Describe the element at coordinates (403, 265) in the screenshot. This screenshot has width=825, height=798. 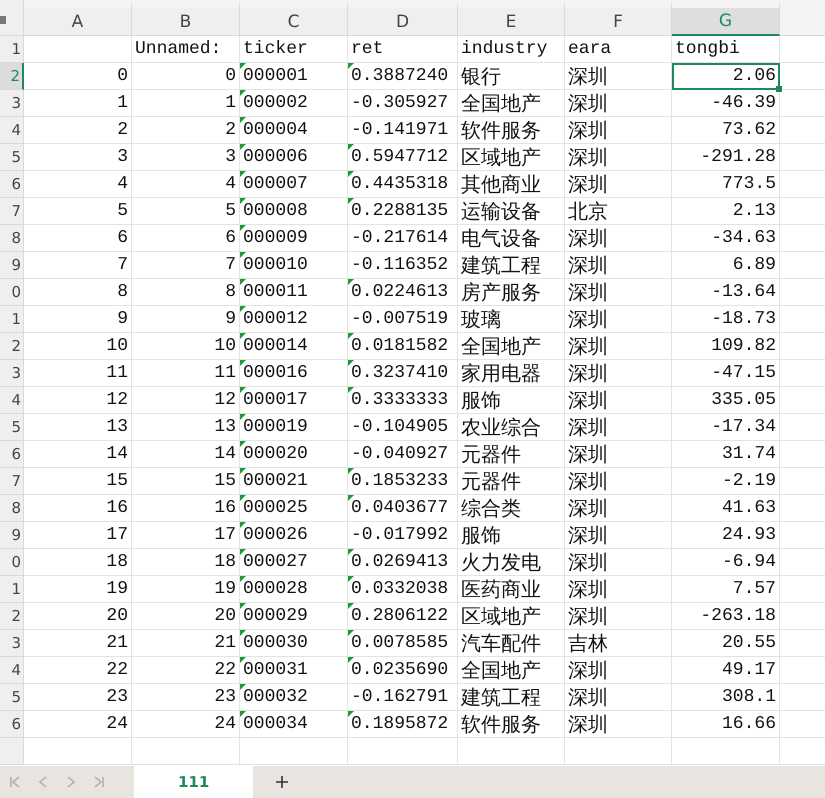
I see `table-cell: -0.116352` at that location.